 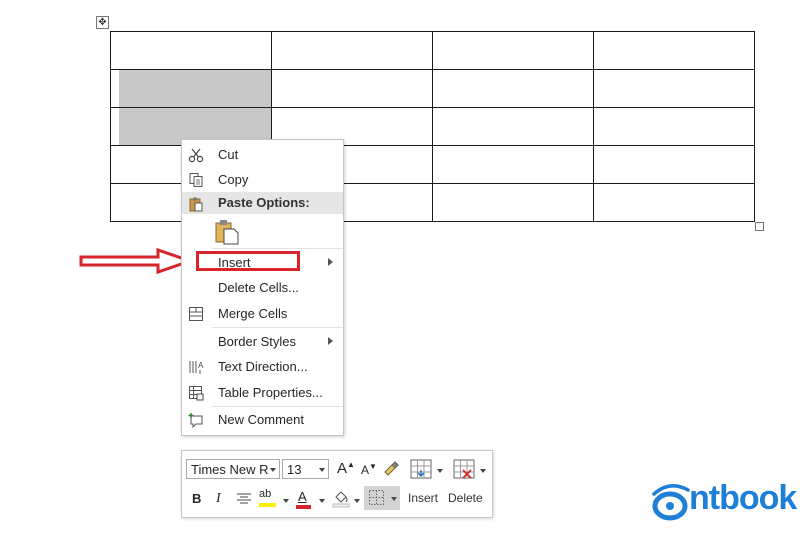 I want to click on borders-button, so click(x=382, y=498).